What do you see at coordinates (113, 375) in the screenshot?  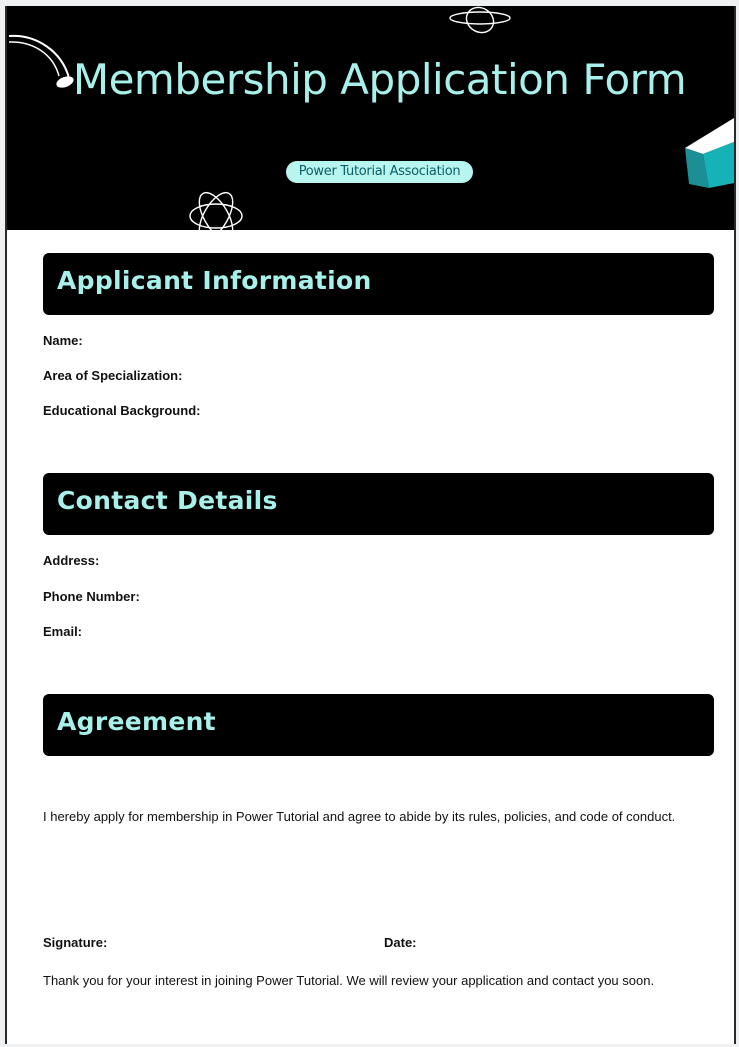 I see `specialization-label: Area of Specialization:` at bounding box center [113, 375].